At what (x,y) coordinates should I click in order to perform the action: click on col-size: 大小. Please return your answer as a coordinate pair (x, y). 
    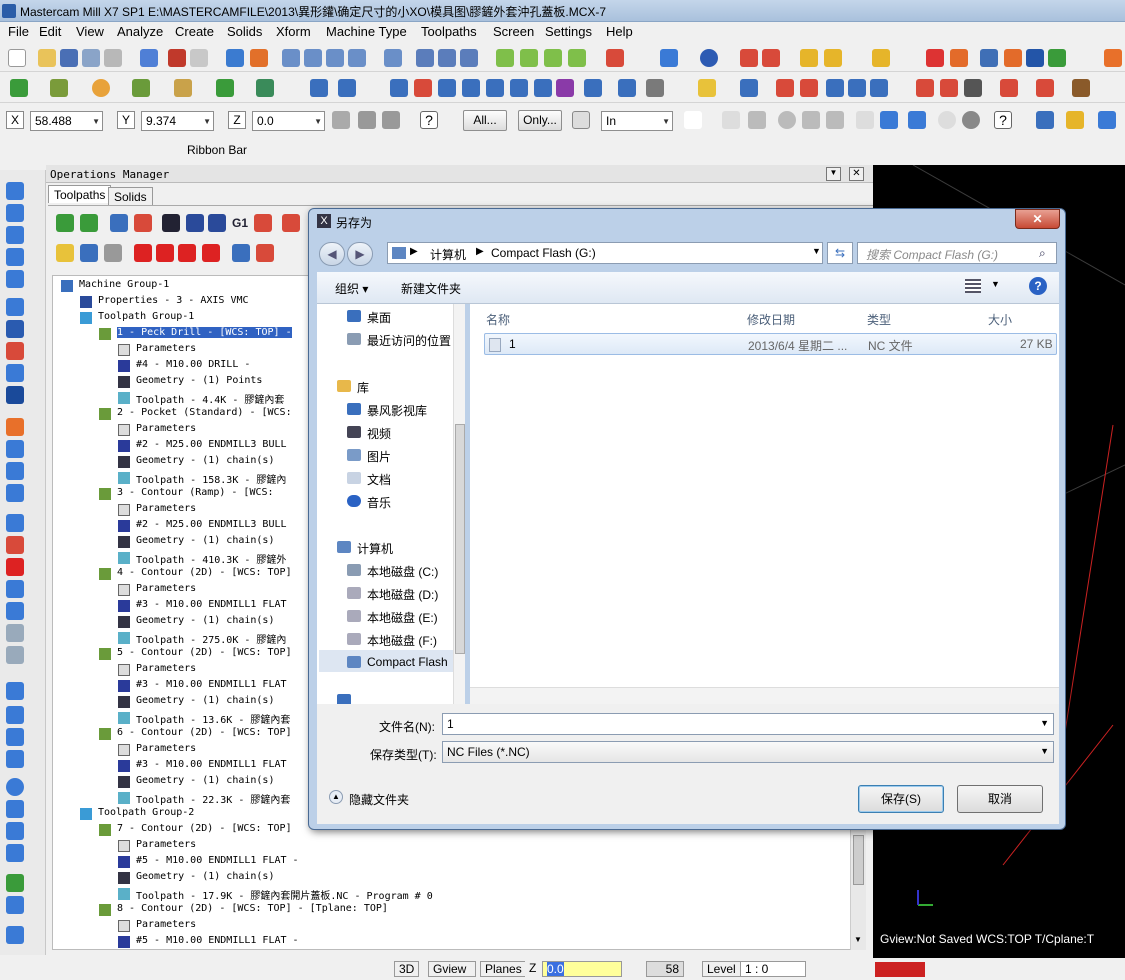
    Looking at the image, I should click on (1000, 319).